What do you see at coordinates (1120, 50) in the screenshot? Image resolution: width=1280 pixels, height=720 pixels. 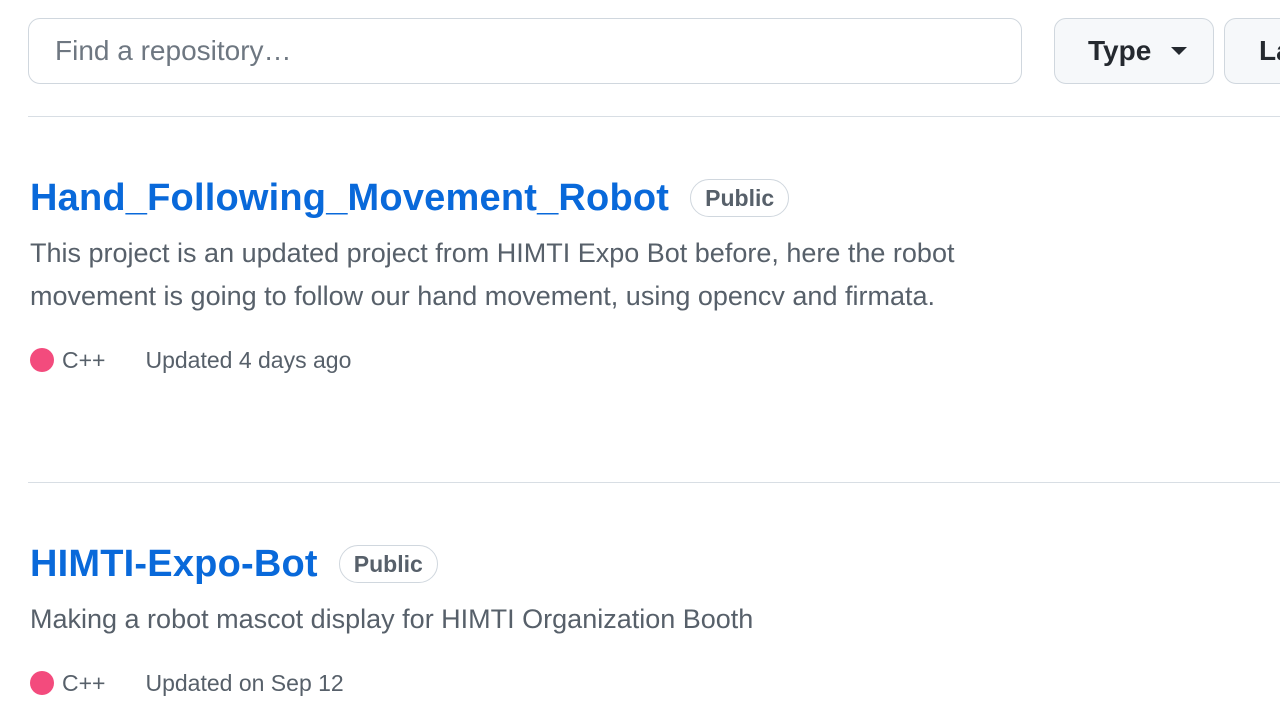 I see `type-filter-label: Type` at bounding box center [1120, 50].